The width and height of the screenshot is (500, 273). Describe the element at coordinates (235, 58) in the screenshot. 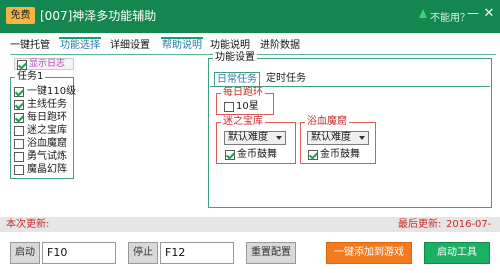

I see `feature-settings-title: 功能设置` at that location.